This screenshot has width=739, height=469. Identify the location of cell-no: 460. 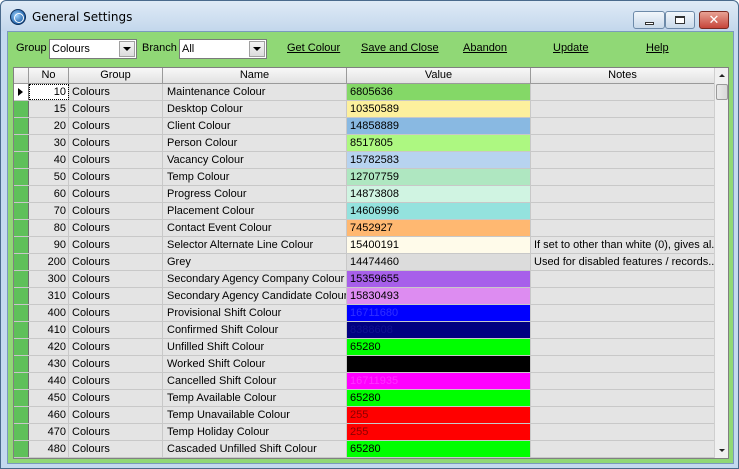
(49, 415).